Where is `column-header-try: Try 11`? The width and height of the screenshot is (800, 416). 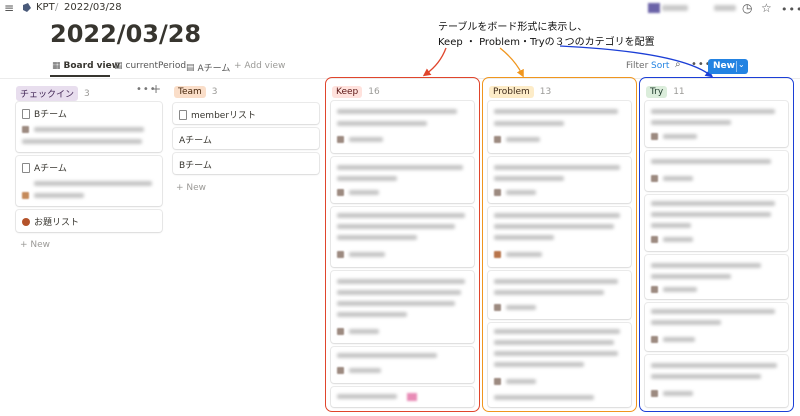 column-header-try: Try 11 is located at coordinates (665, 92).